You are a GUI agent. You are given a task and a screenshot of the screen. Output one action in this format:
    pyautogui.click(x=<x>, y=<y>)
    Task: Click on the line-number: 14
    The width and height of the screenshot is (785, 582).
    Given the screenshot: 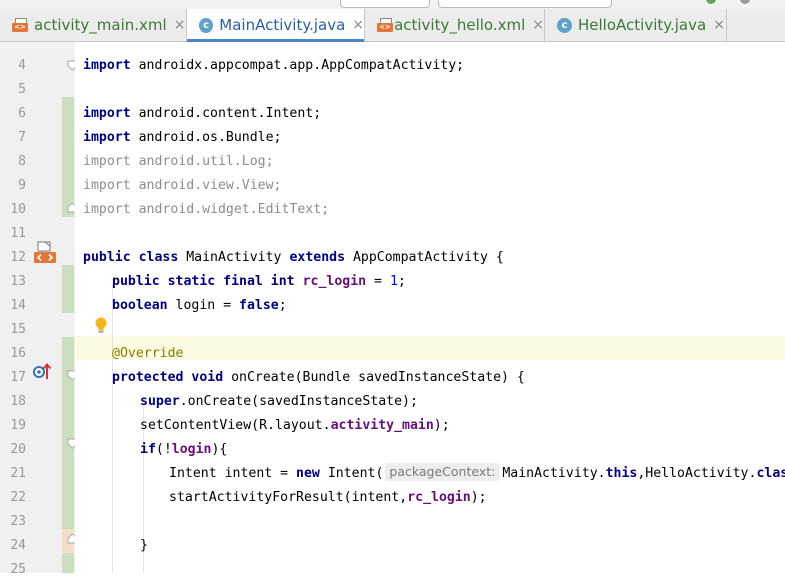 What is the action you would take?
    pyautogui.click(x=18, y=305)
    